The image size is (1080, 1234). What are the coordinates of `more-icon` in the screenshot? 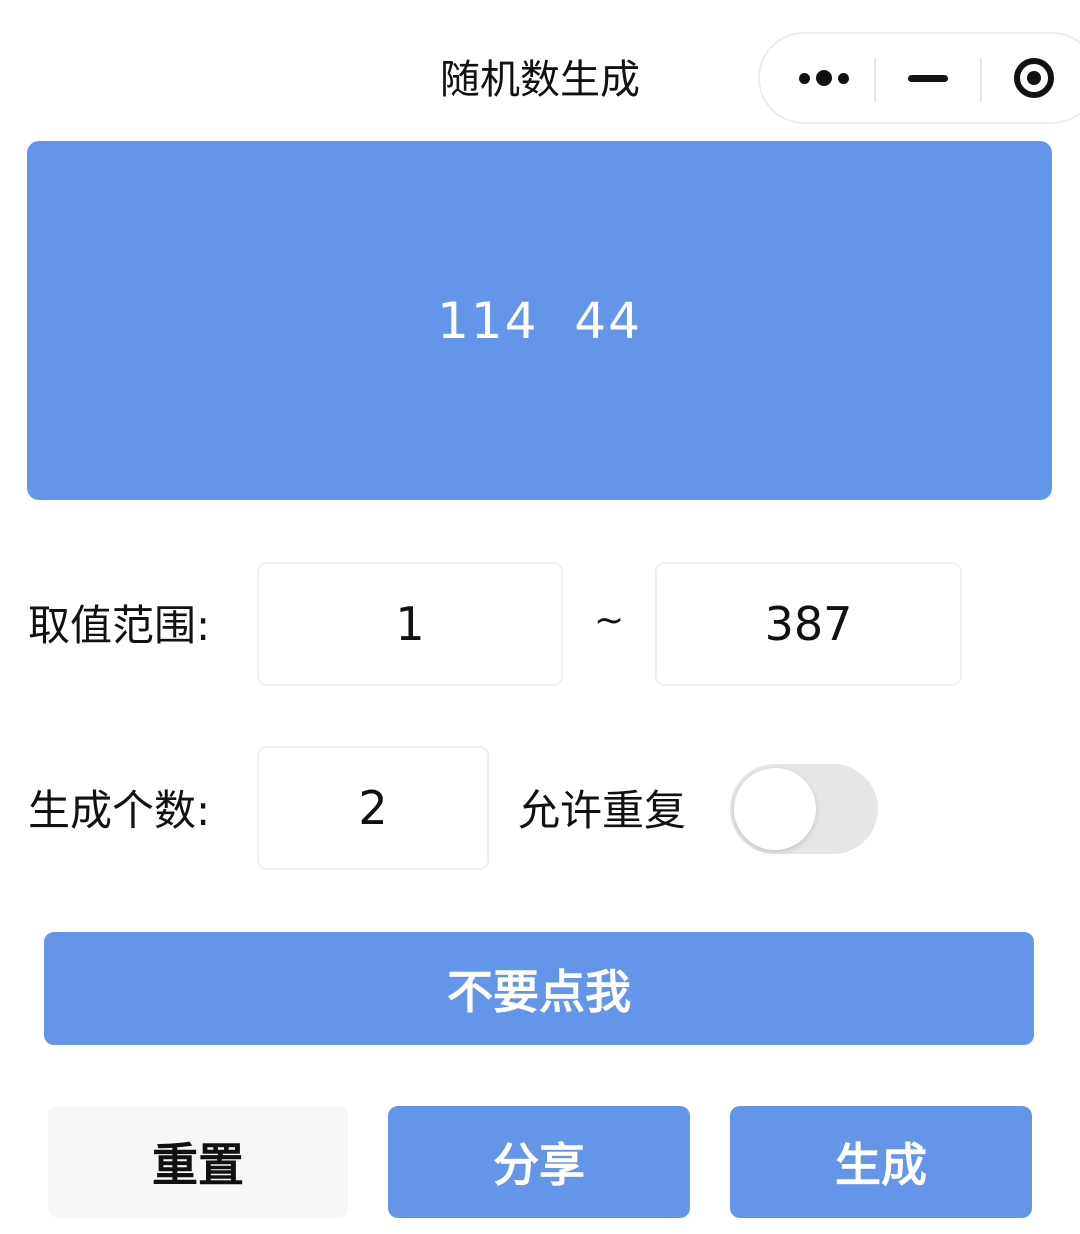 It's located at (824, 78).